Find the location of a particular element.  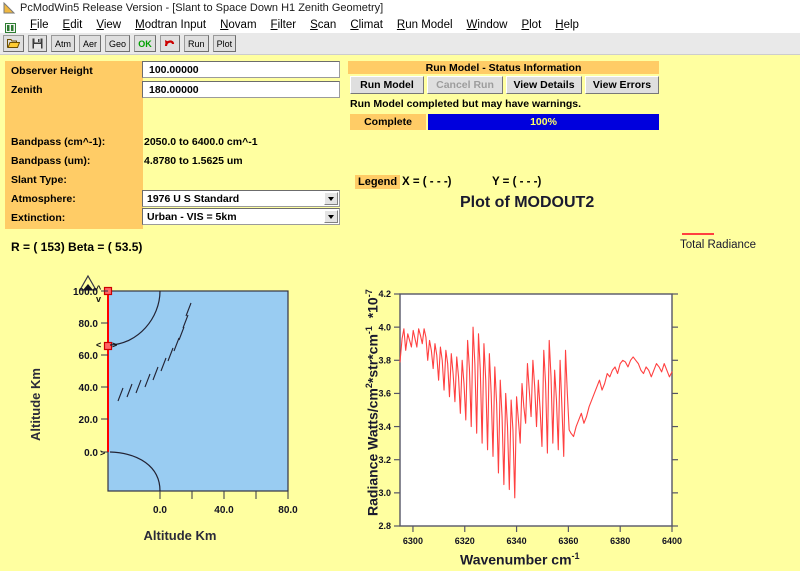

menu-item-novam: Novam is located at coordinates (238, 25).